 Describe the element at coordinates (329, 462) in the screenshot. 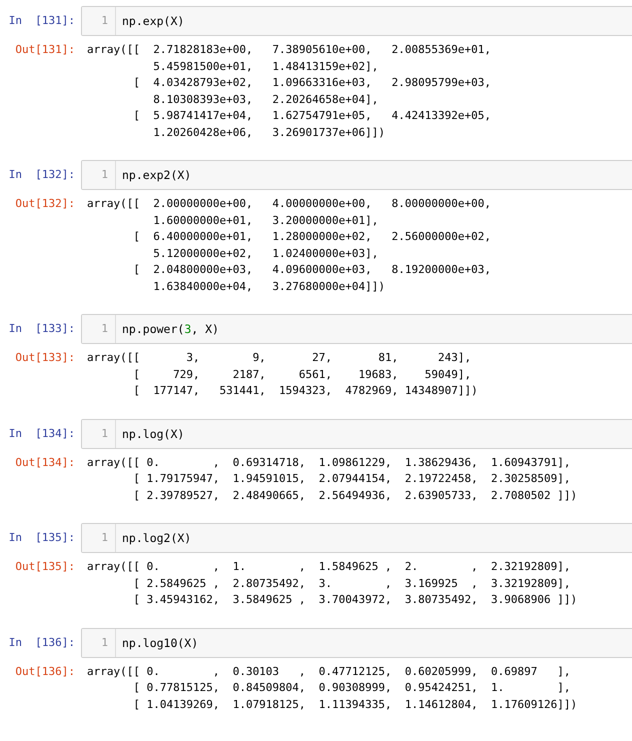

I see `output-line: array([[ 0. , 0.69314718, 1.09861229, 1.38629436, 1.60943791],` at that location.